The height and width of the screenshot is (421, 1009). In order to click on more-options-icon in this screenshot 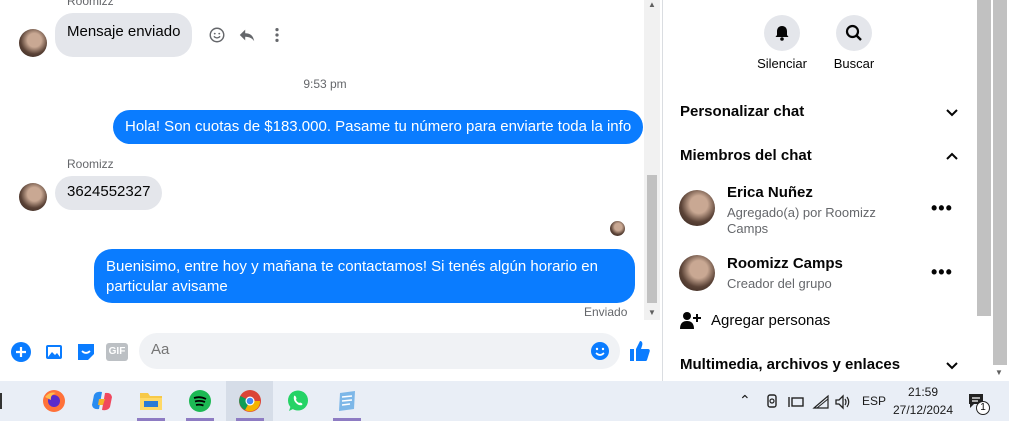, I will do `click(277, 35)`.